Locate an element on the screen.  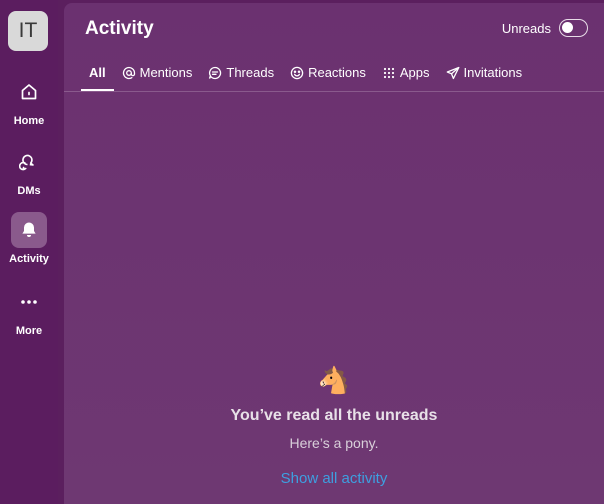
rail-item-home: Home is located at coordinates (29, 100).